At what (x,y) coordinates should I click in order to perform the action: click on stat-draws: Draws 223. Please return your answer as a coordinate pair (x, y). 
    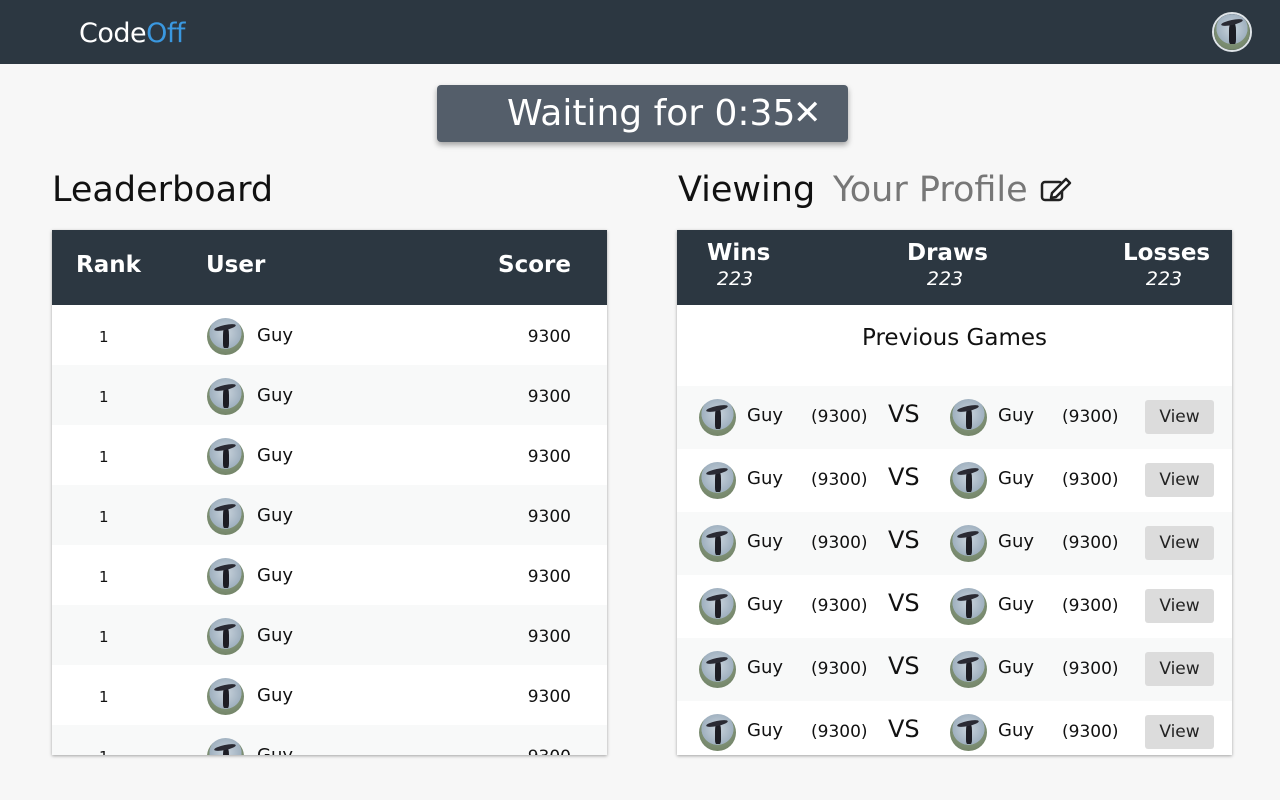
    Looking at the image, I should click on (947, 265).